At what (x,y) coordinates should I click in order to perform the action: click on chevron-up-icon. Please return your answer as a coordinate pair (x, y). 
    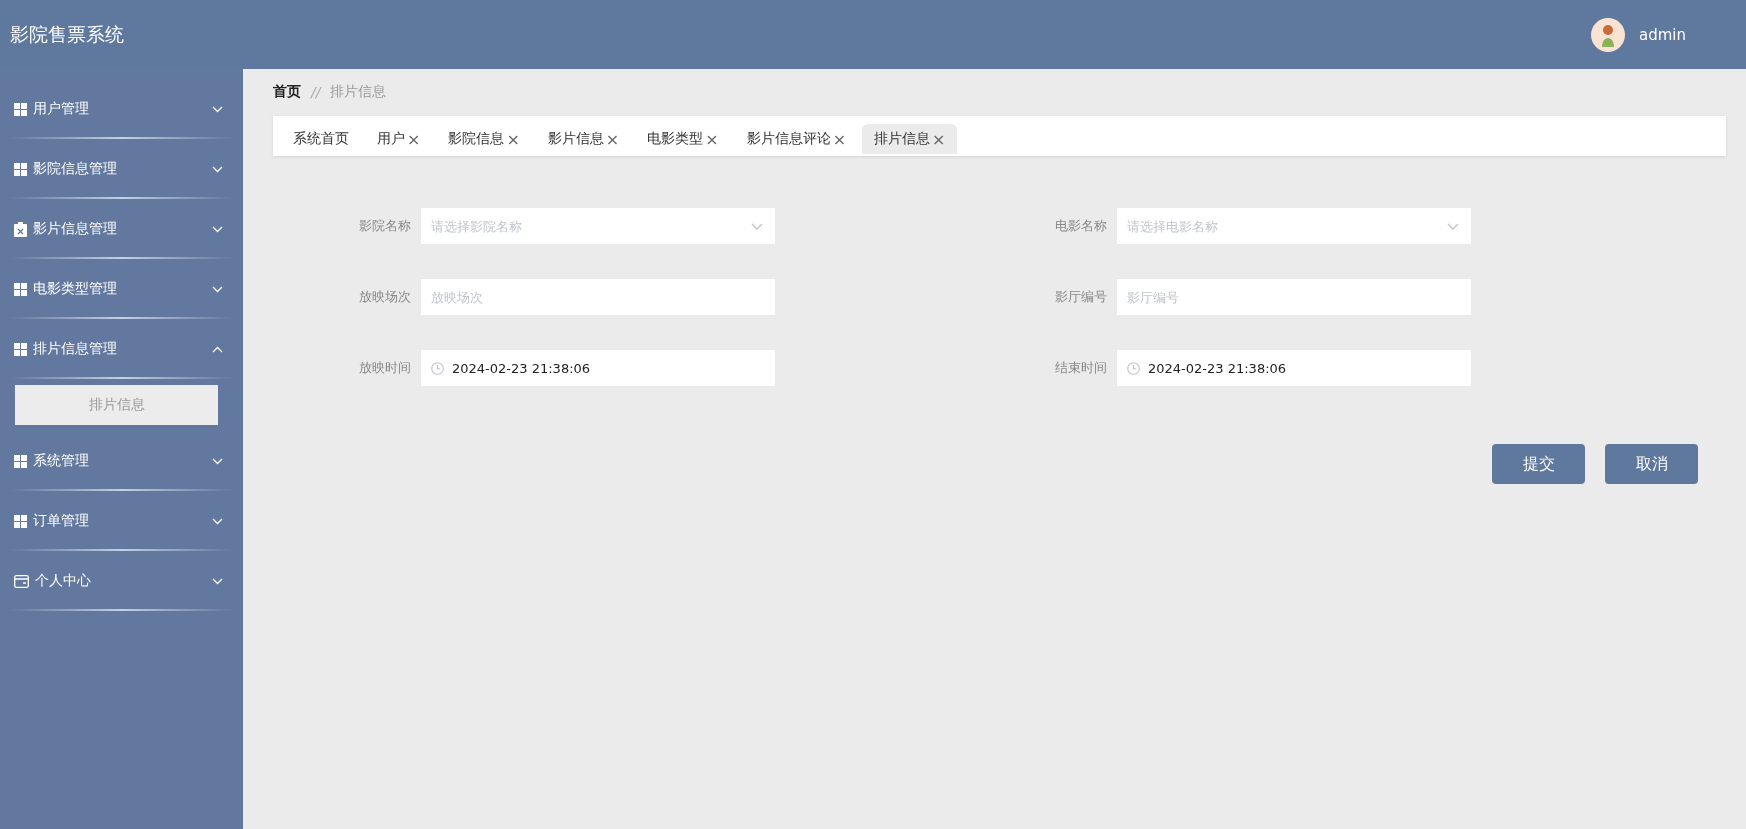
    Looking at the image, I should click on (217, 349).